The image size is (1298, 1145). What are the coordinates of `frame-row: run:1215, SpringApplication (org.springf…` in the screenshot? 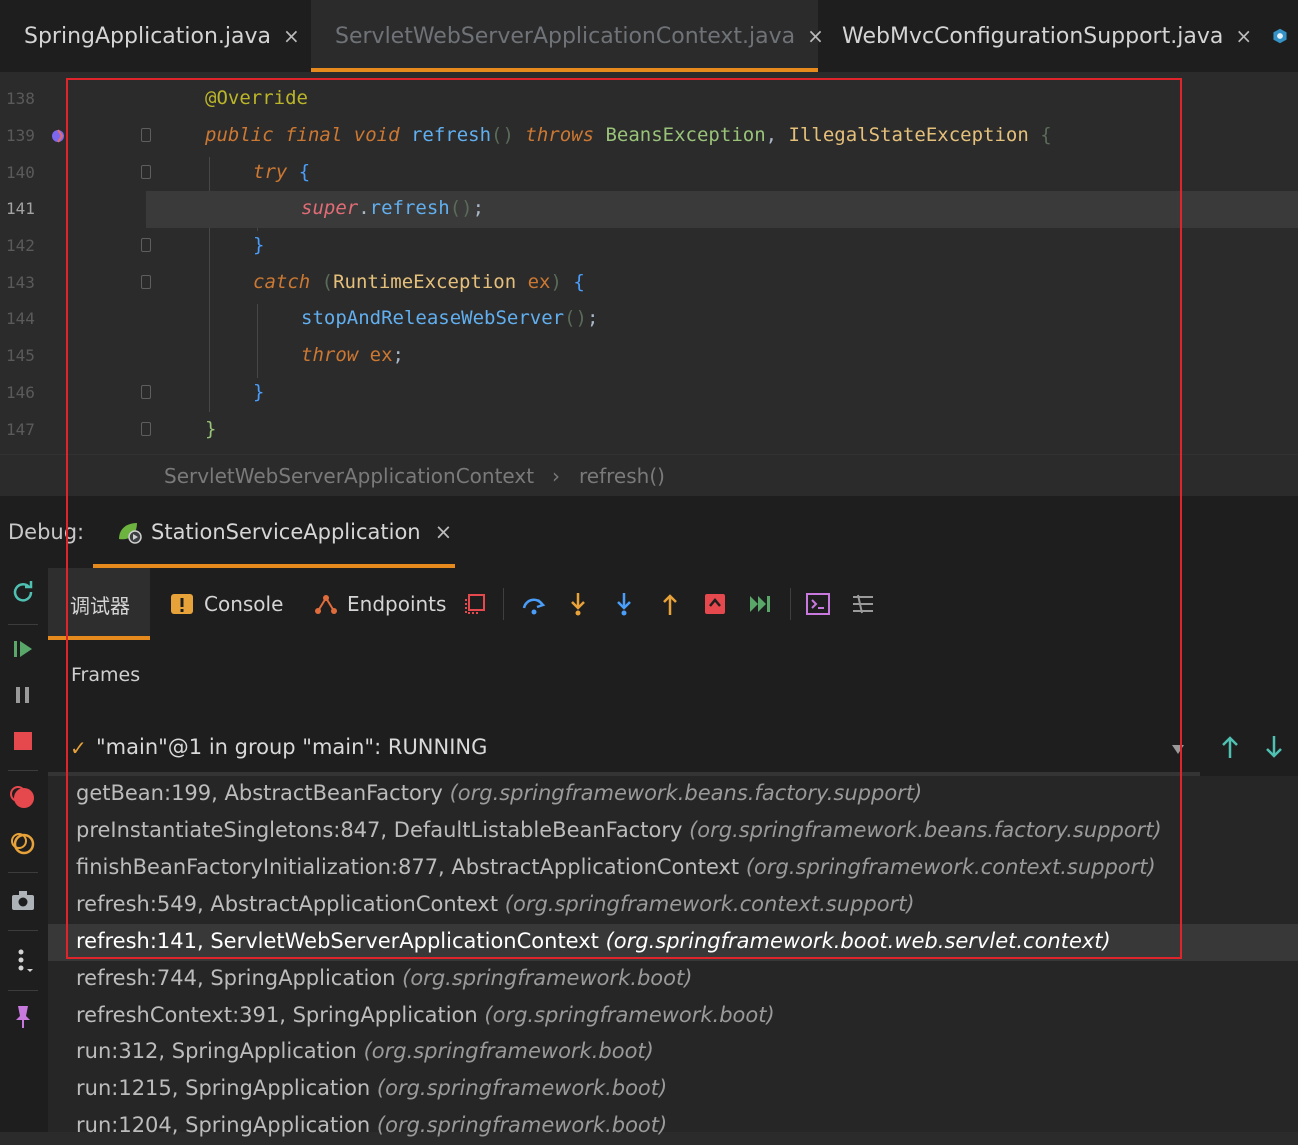 It's located at (673, 1089).